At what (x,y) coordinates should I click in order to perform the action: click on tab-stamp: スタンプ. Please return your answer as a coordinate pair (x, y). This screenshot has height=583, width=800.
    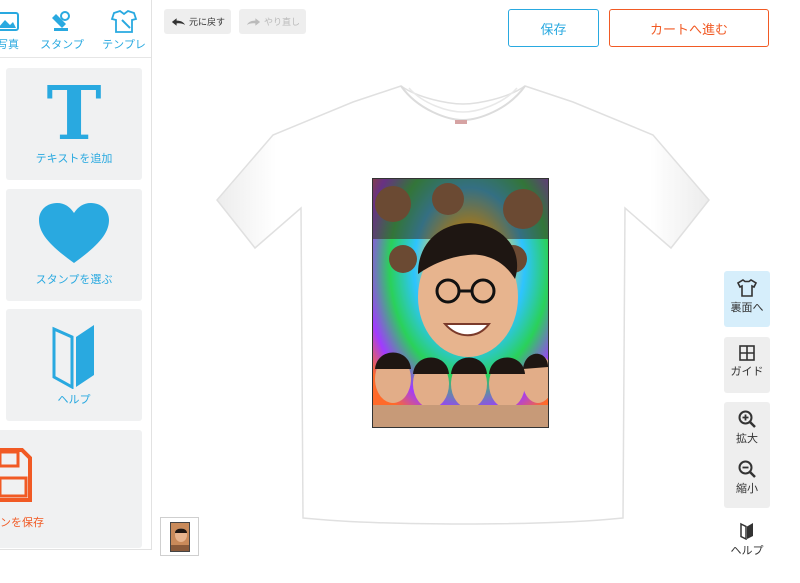
    Looking at the image, I should click on (62, 32).